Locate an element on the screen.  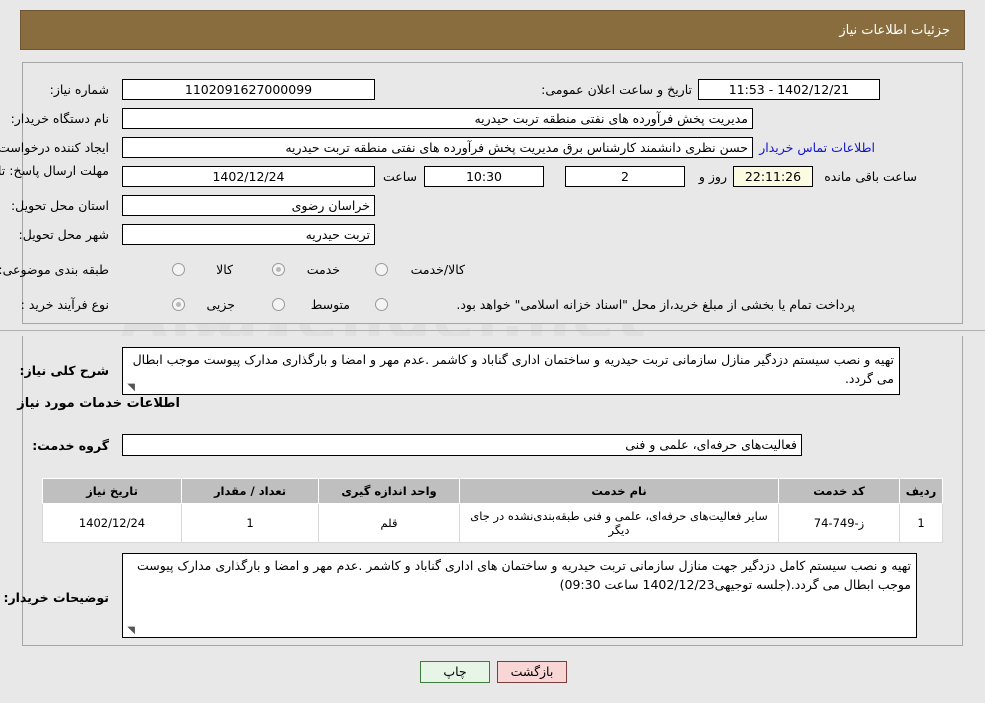
resize-grip-icon: ◥ is located at coordinates (130, 388).